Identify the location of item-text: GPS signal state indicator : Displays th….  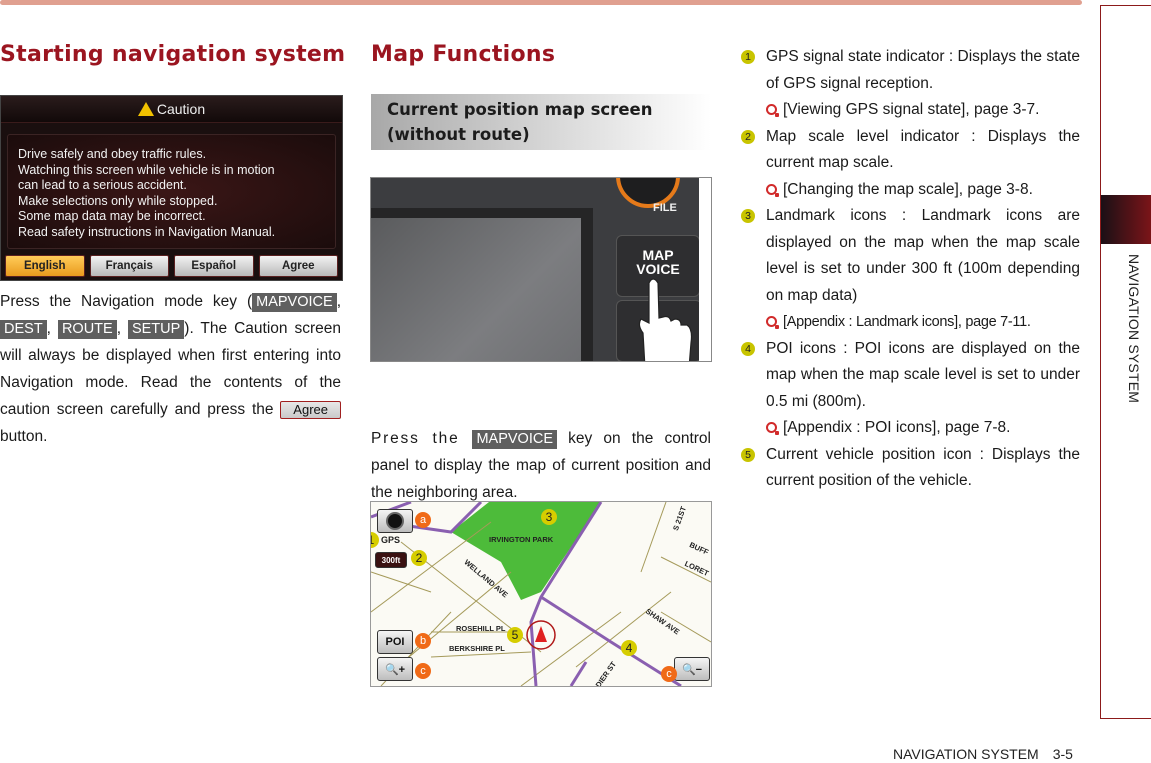
(923, 70).